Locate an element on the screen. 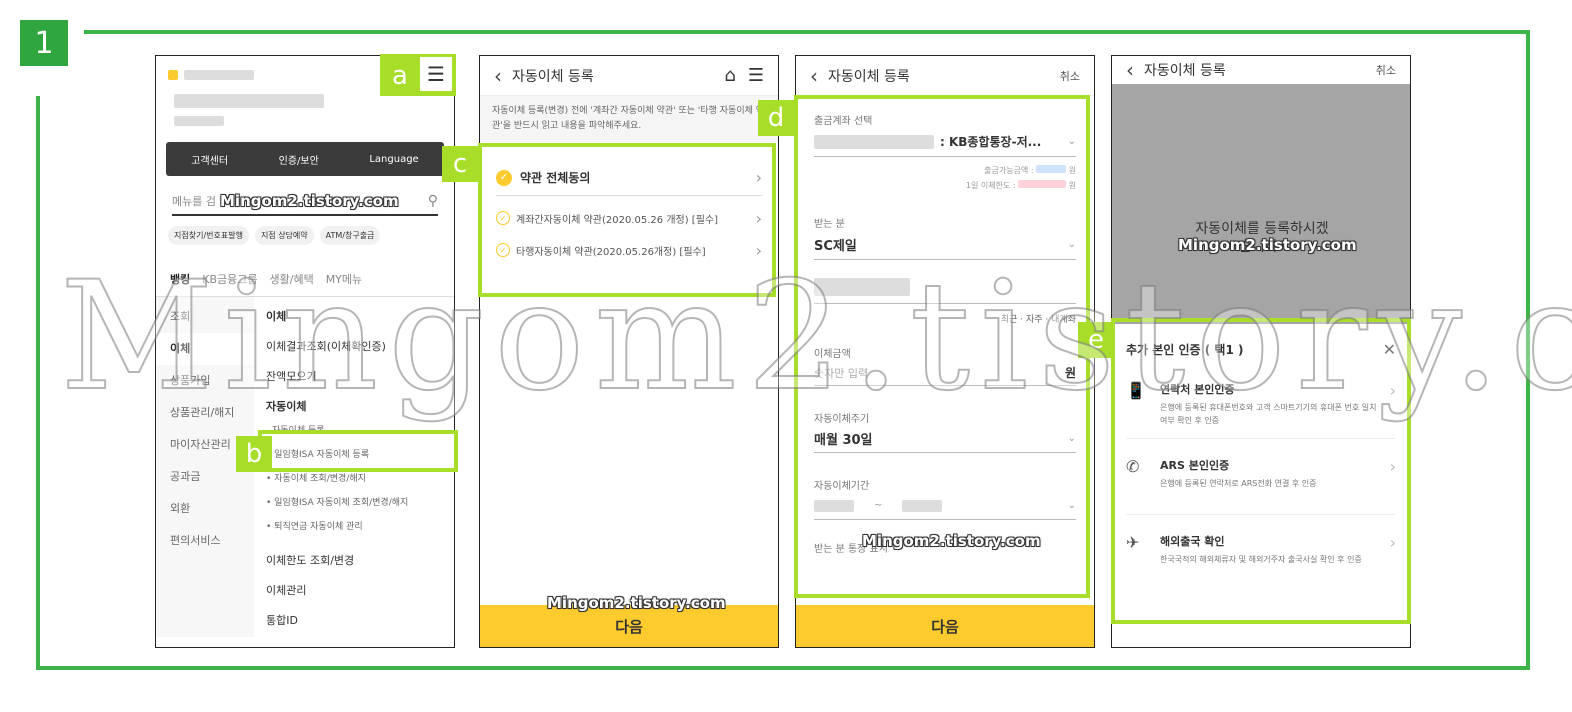 Image resolution: width=1572 pixels, height=712 pixels. quick-menu-security: 인증/보안 is located at coordinates (299, 159).